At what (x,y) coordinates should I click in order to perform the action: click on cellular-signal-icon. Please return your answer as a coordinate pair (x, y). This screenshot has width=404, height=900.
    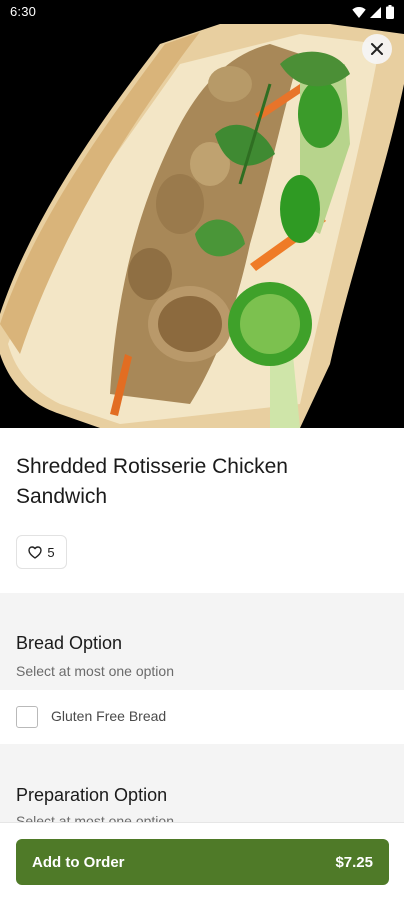
    Looking at the image, I should click on (375, 12).